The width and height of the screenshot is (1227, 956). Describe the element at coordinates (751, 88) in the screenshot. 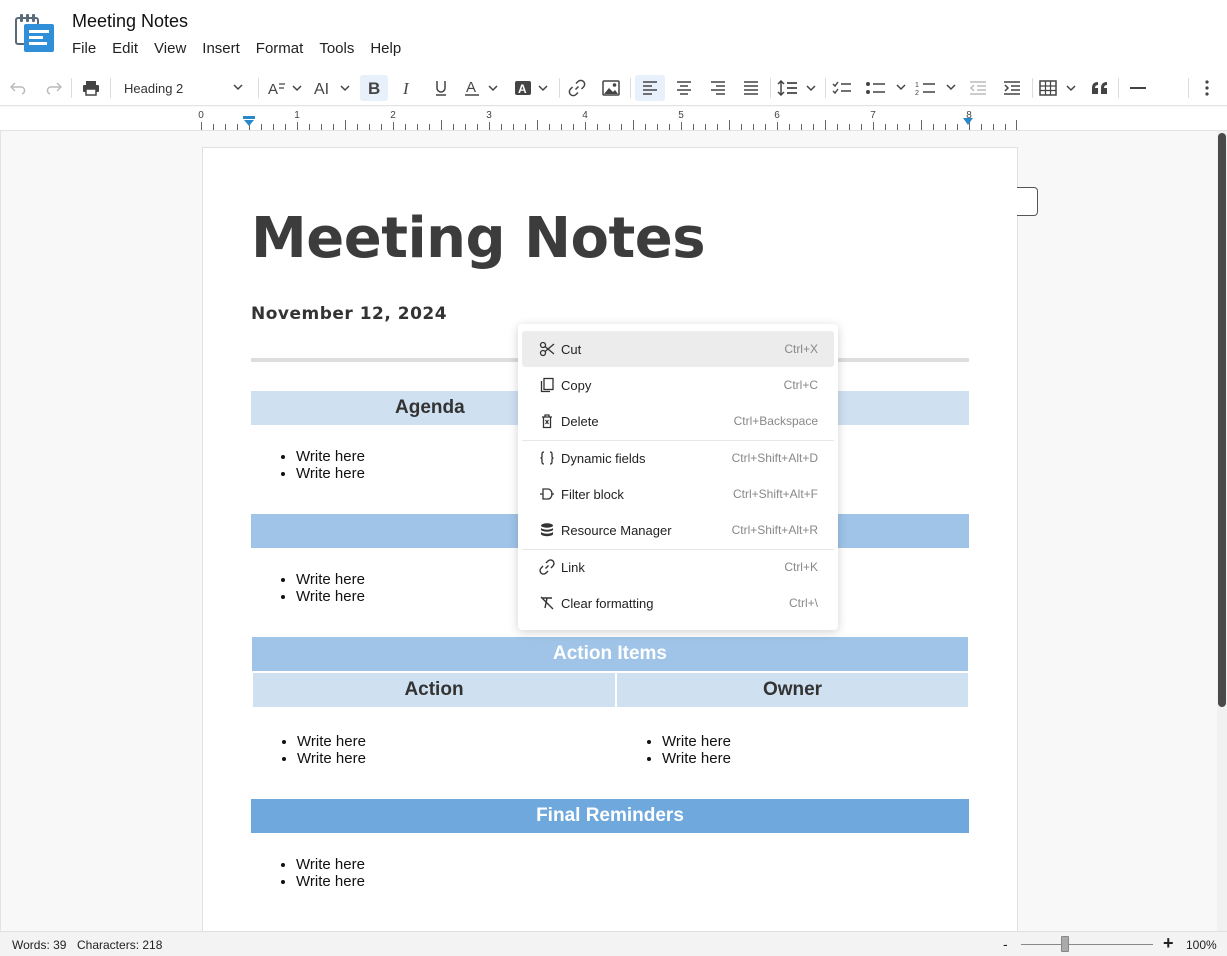

I see `justify-icon` at that location.